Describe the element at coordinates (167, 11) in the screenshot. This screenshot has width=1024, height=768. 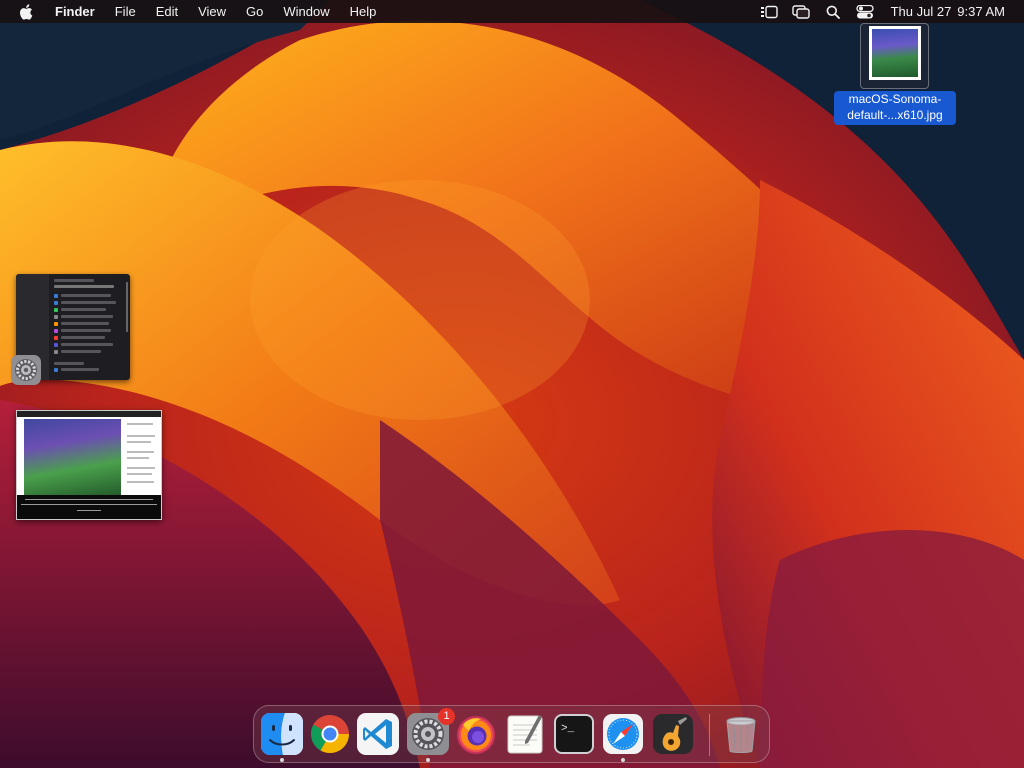
I see `menu-edit: Edit` at that location.